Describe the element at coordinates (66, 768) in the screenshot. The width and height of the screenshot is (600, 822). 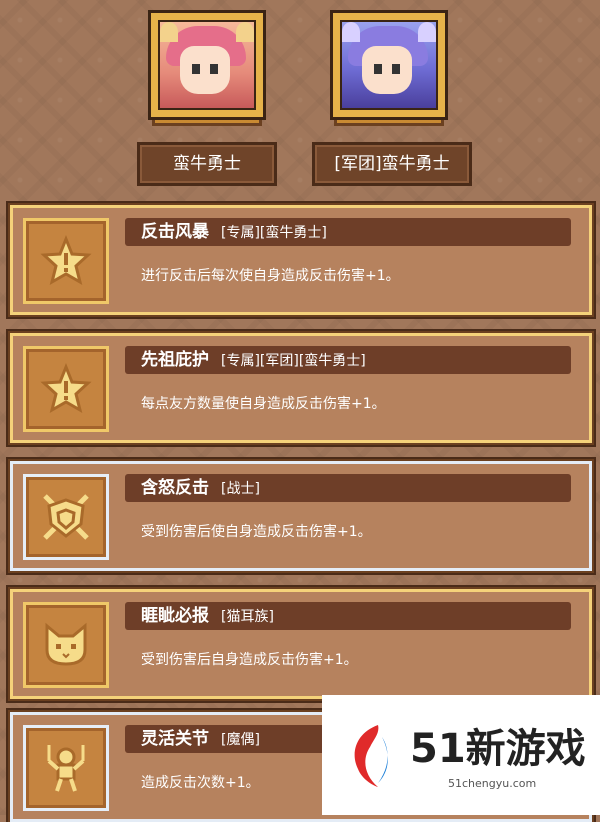
I see `puppet-icon` at that location.